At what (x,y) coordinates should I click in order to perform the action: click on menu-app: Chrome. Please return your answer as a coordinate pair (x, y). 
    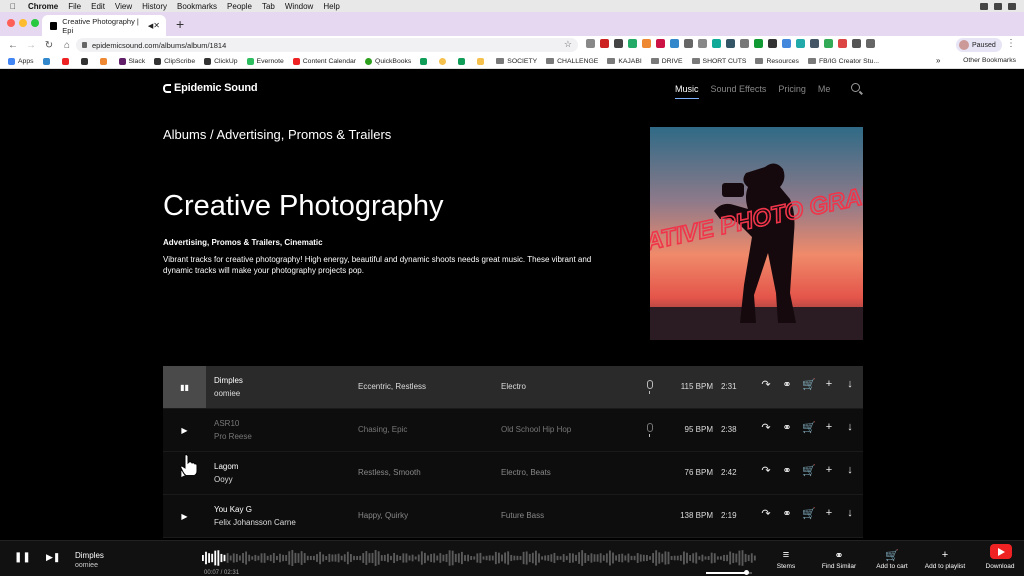
    Looking at the image, I should click on (43, 6).